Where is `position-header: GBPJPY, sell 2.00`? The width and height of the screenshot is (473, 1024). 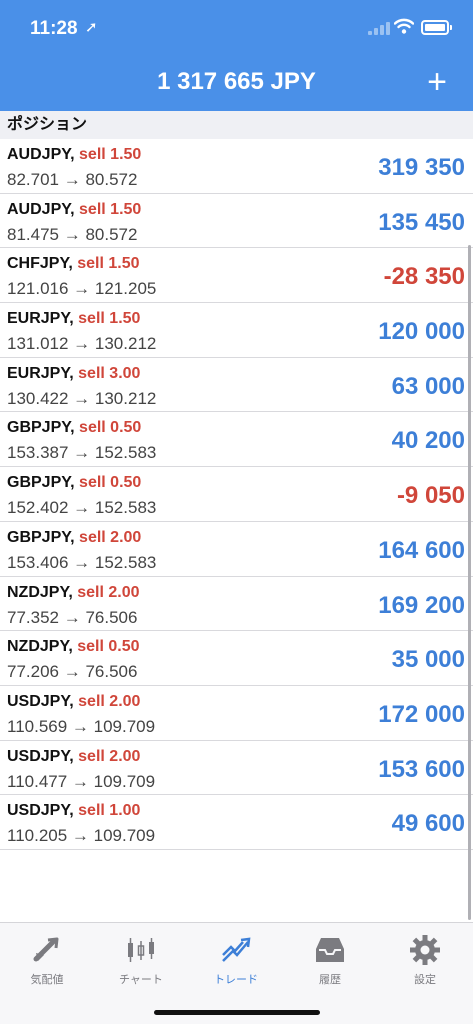
position-header: GBPJPY, sell 2.00 is located at coordinates (74, 538).